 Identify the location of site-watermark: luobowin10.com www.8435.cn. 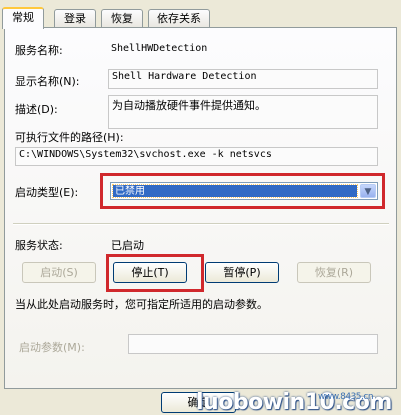
(298, 402).